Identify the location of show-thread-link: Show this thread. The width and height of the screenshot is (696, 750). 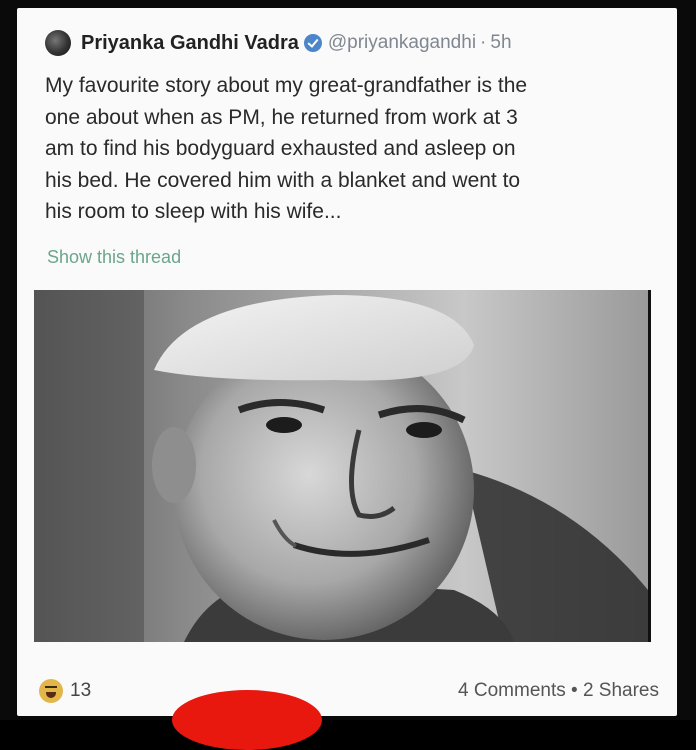
(114, 257).